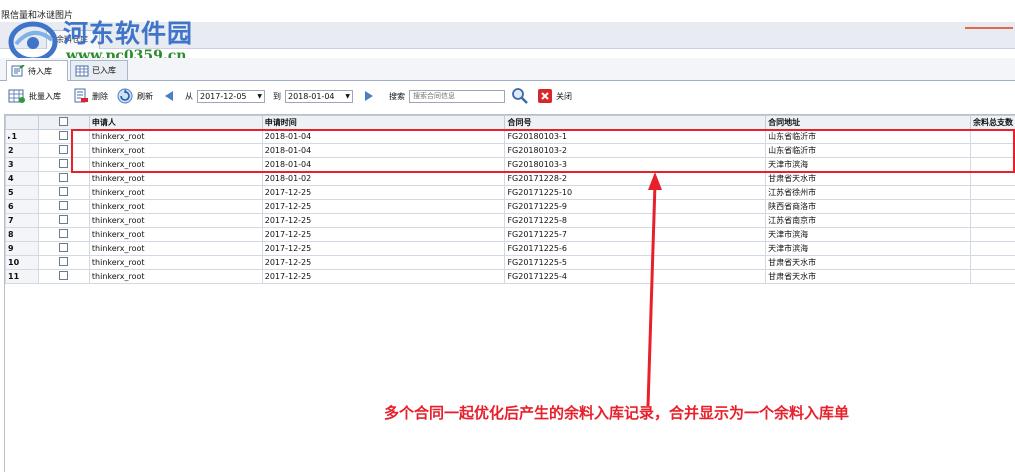 The width and height of the screenshot is (1015, 472). I want to click on search-icon, so click(520, 96).